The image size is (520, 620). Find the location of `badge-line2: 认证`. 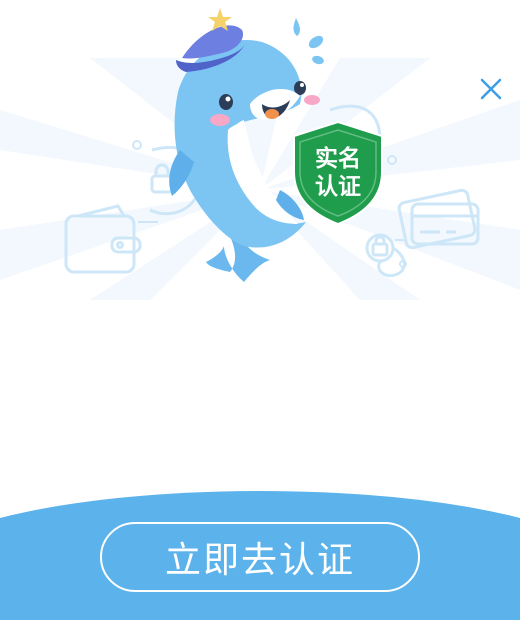

badge-line2: 认证 is located at coordinates (338, 187).